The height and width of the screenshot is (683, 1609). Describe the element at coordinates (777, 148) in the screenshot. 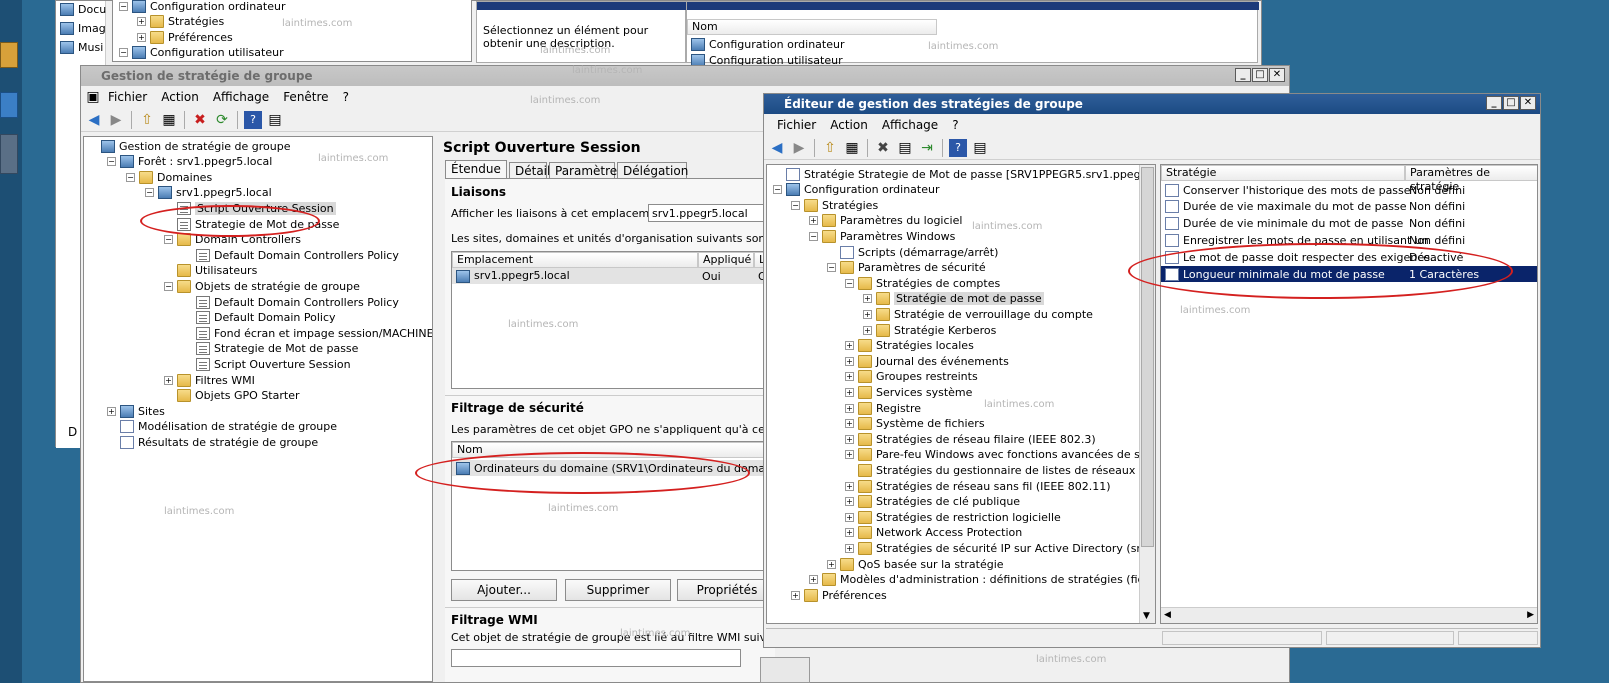

I see `back-arrow-icon: ◀` at that location.